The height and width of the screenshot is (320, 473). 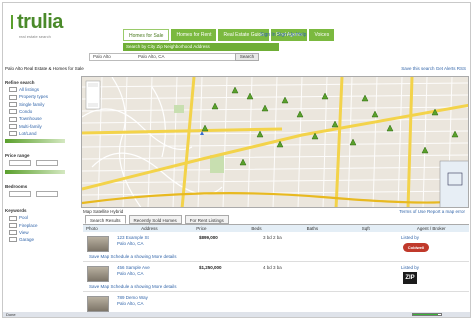 I want to click on tab-homes-for-rent: Homes for Rent, so click(x=194, y=35).